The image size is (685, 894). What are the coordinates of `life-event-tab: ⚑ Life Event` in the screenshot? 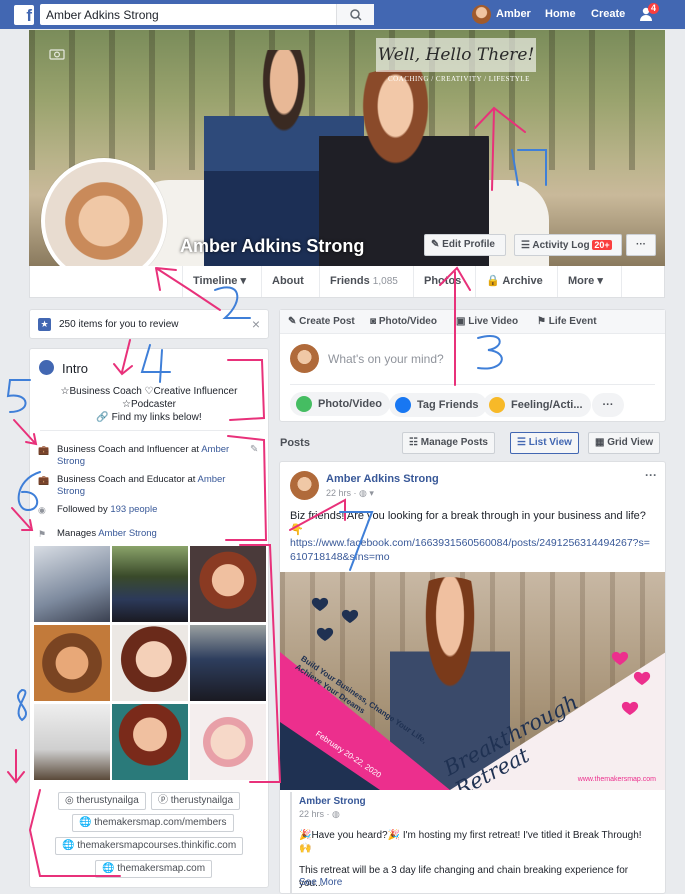 It's located at (567, 321).